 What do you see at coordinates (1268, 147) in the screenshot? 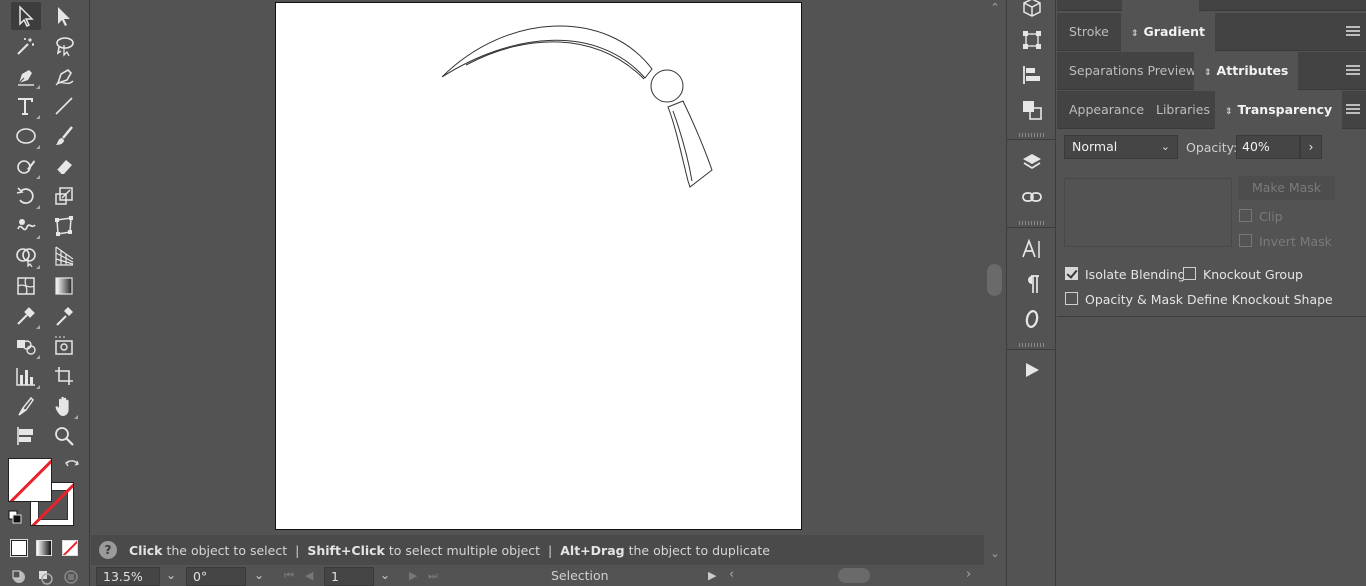
I see `opacity-input: 40%` at bounding box center [1268, 147].